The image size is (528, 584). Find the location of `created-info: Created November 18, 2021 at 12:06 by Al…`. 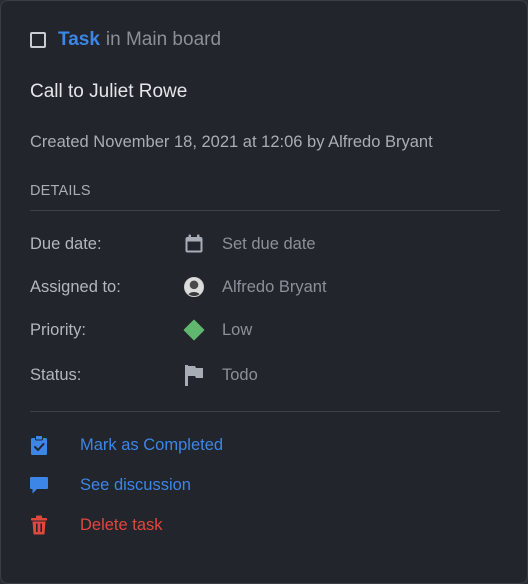

created-info: Created November 18, 2021 at 12:06 by Al… is located at coordinates (231, 142).